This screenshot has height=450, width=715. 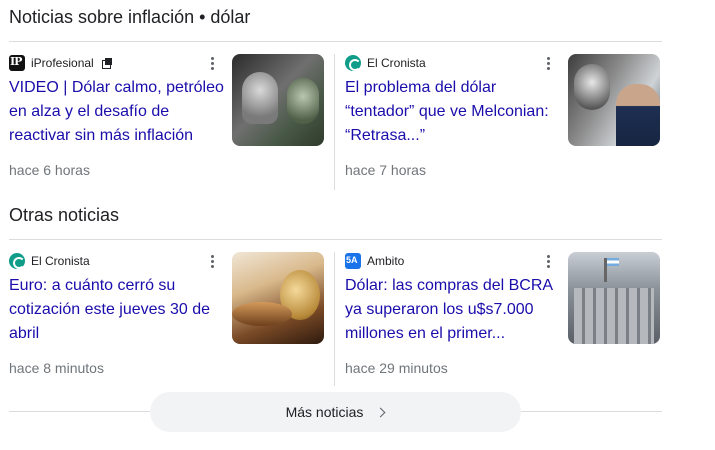 What do you see at coordinates (381, 412) in the screenshot?
I see `chevron-right-icon` at bounding box center [381, 412].